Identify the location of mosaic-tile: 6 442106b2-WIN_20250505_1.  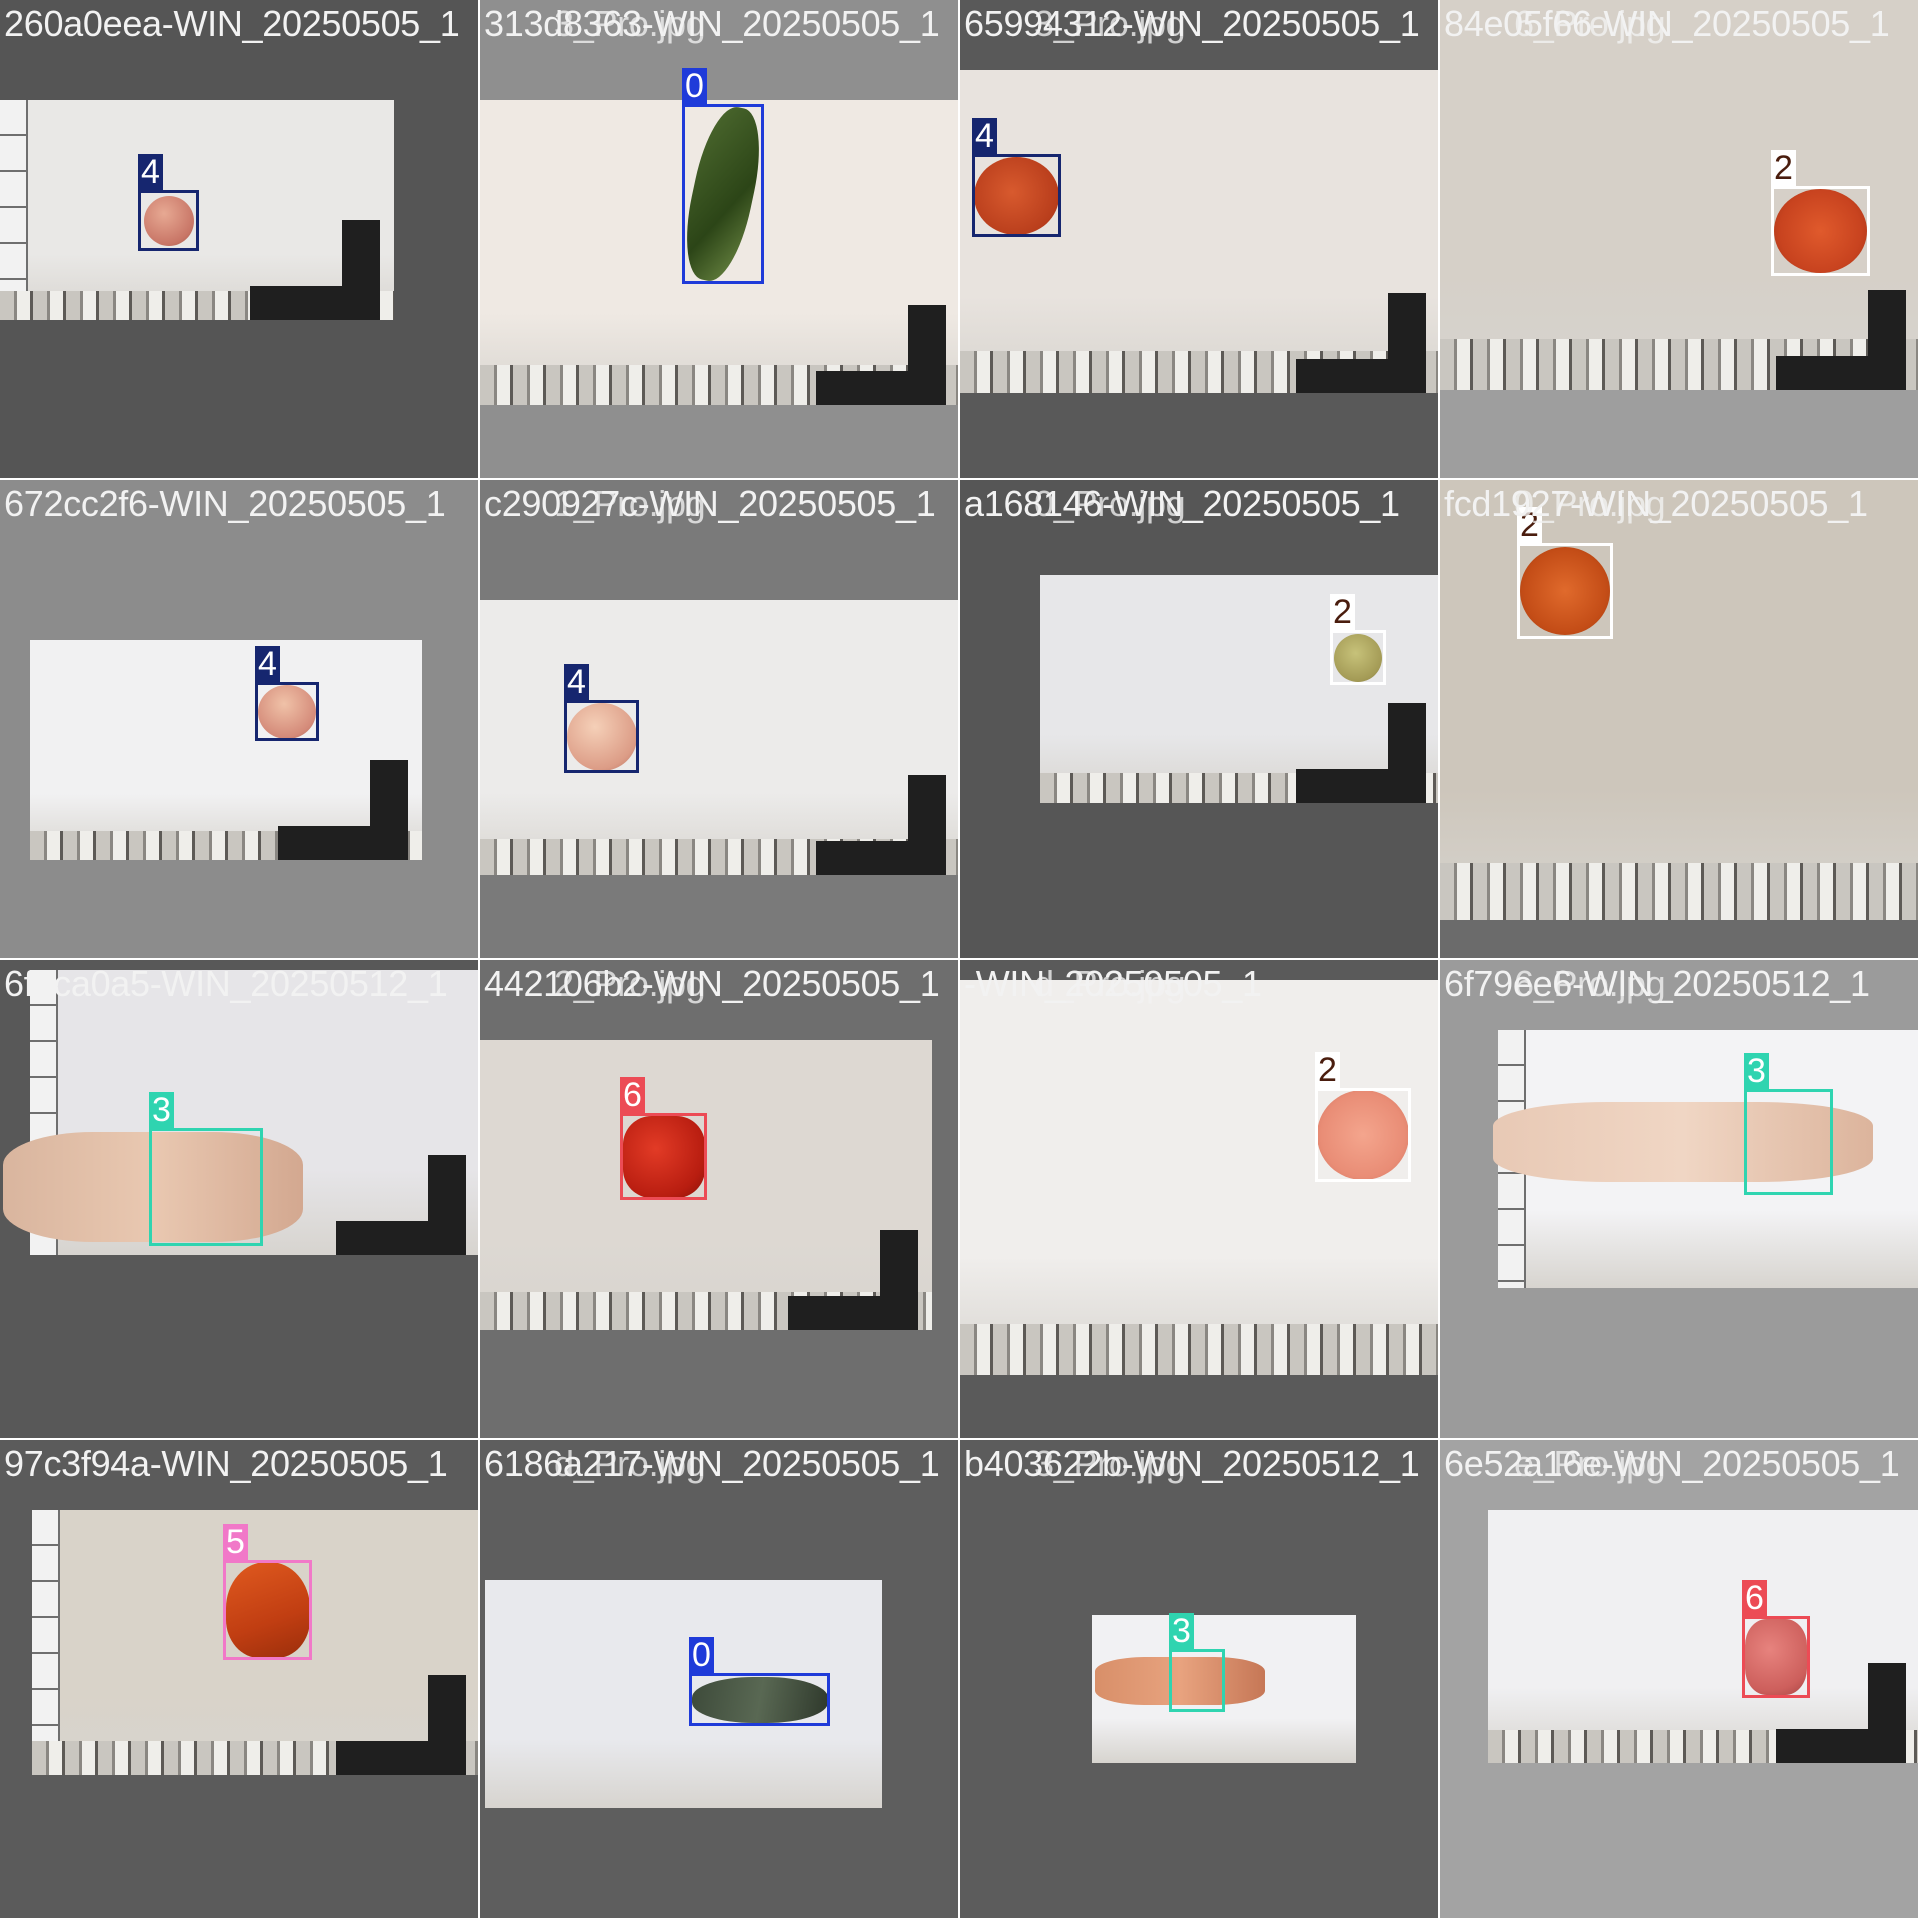
(719, 1199).